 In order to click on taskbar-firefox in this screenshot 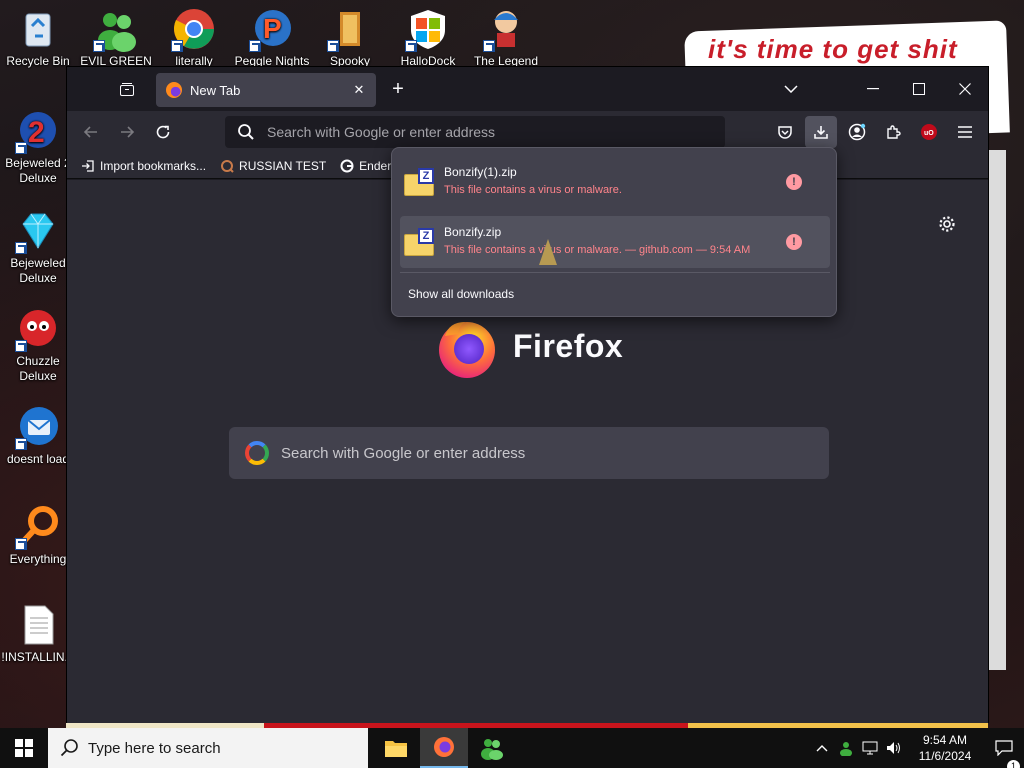, I will do `click(444, 748)`.